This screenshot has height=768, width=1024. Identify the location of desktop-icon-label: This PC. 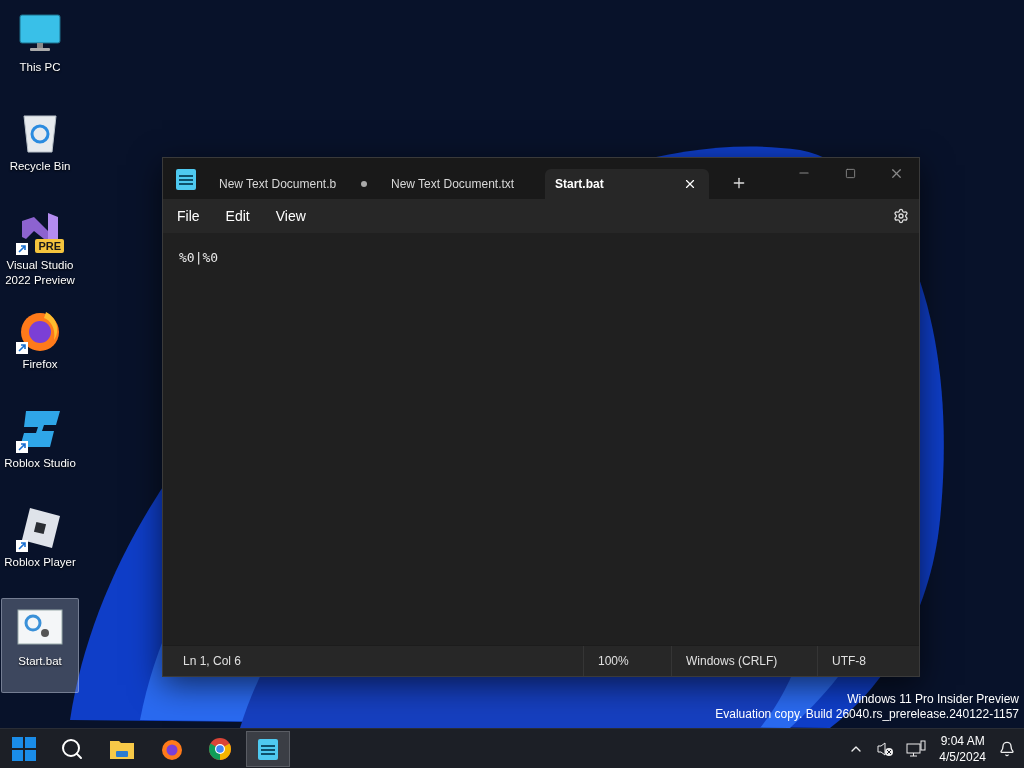
(40, 67).